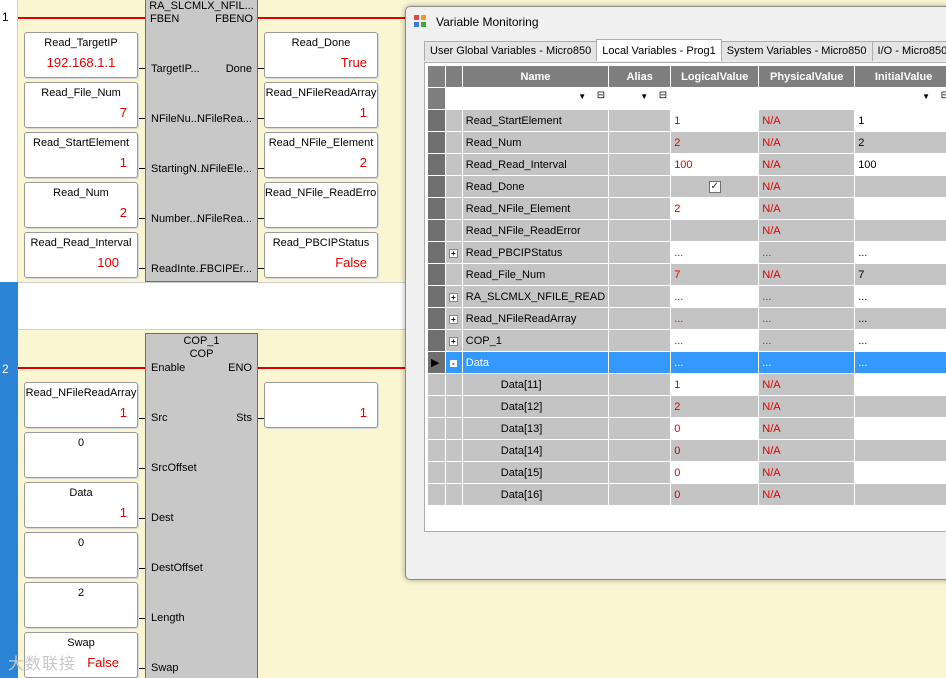  I want to click on variable-name: Data[14], so click(535, 450).